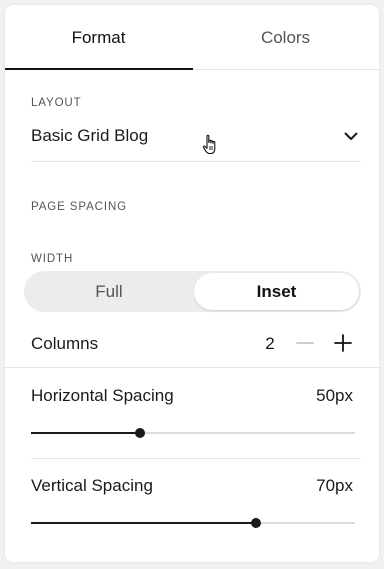 The height and width of the screenshot is (569, 384). I want to click on layout-section-label: LAYOUT, so click(56, 103).